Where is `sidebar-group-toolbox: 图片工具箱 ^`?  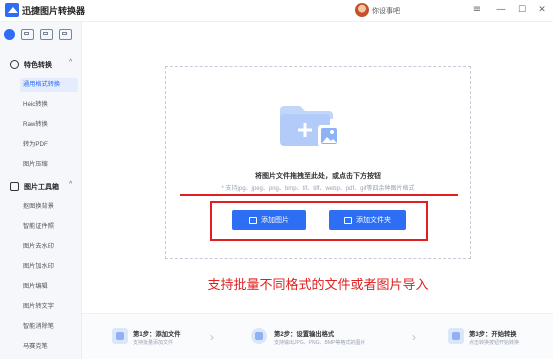 sidebar-group-toolbox: 图片工具箱 ^ is located at coordinates (41, 187).